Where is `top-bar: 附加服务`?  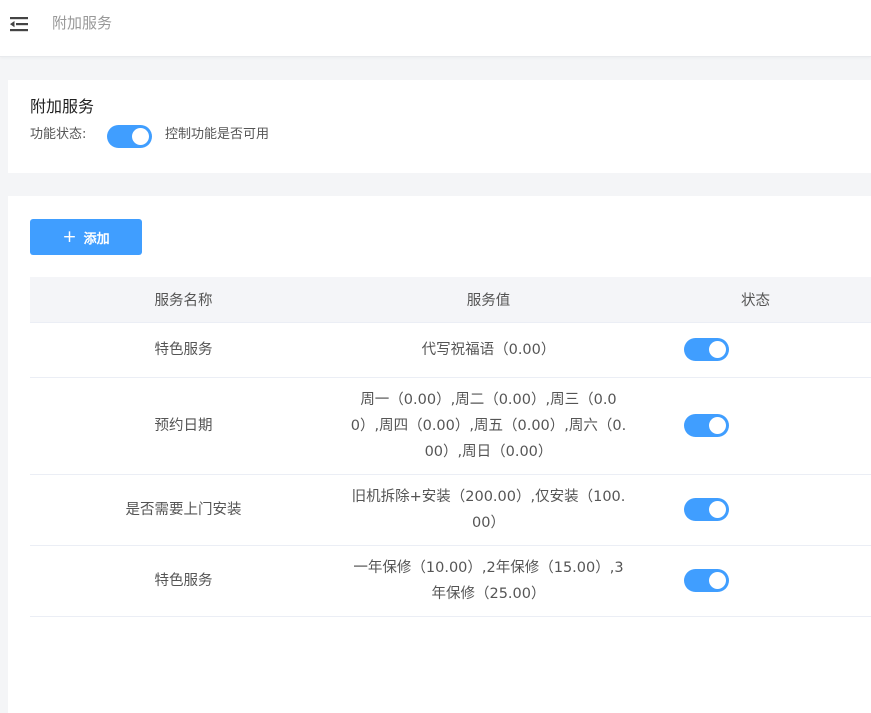
top-bar: 附加服务 is located at coordinates (435, 28).